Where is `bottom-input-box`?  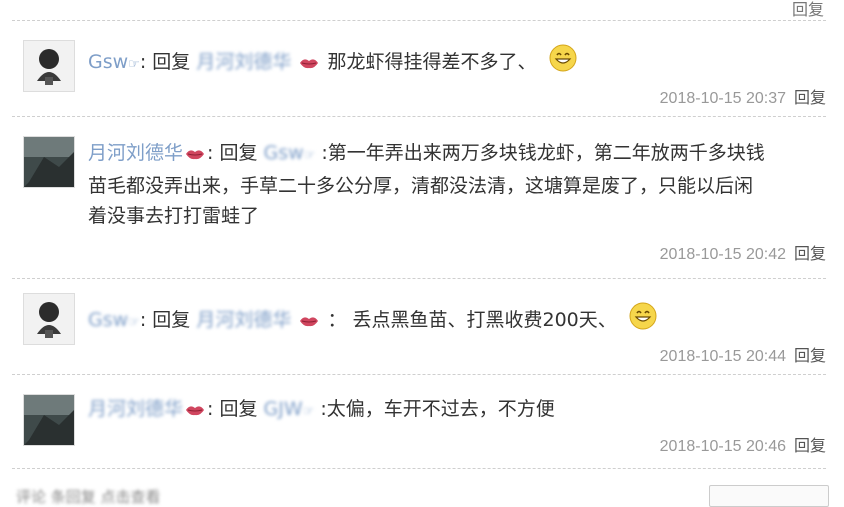 bottom-input-box is located at coordinates (769, 496).